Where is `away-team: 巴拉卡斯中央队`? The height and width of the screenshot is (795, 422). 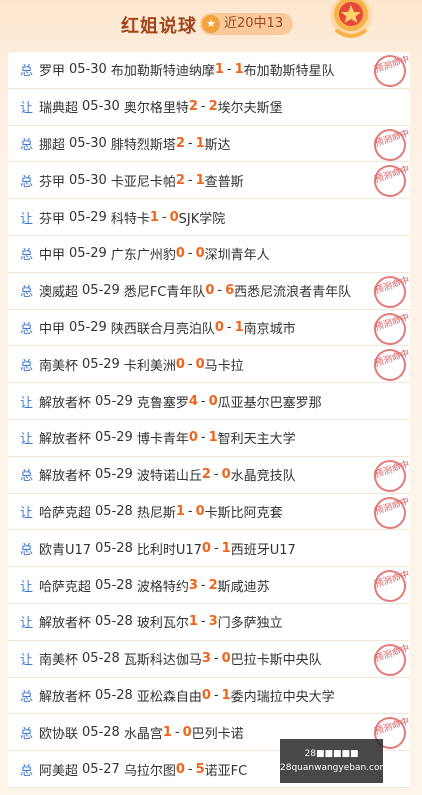
away-team: 巴拉卡斯中央队 is located at coordinates (276, 661).